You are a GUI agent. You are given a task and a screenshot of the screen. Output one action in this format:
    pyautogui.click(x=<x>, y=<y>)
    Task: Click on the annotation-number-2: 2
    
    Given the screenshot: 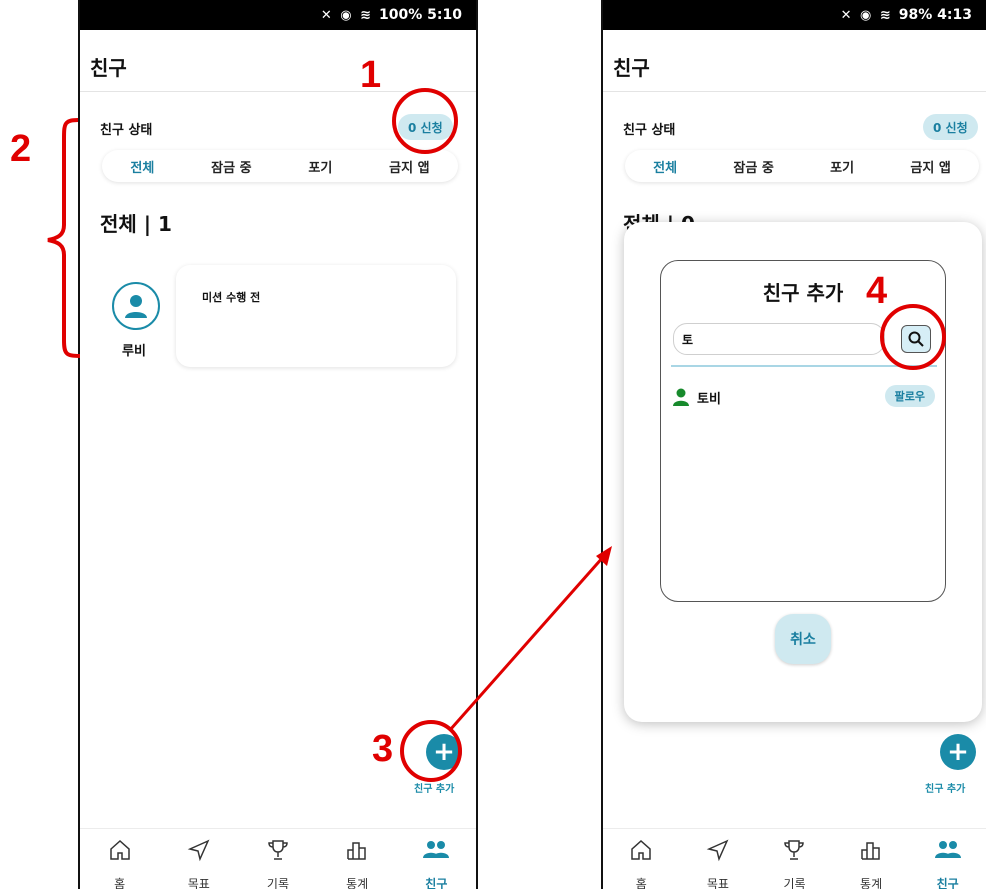 What is the action you would take?
    pyautogui.click(x=21, y=149)
    